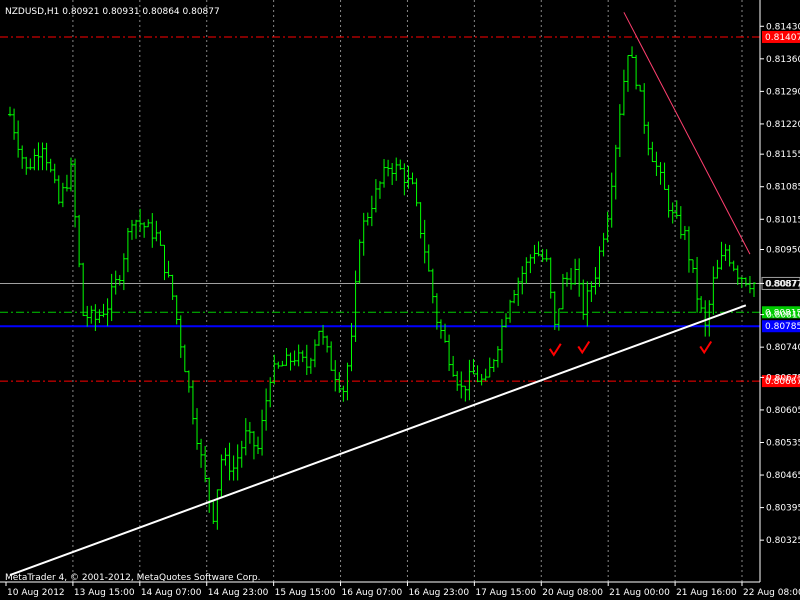 This screenshot has height=600, width=800. I want to click on time-tick-label: 21 Aug 00:00, so click(639, 593).